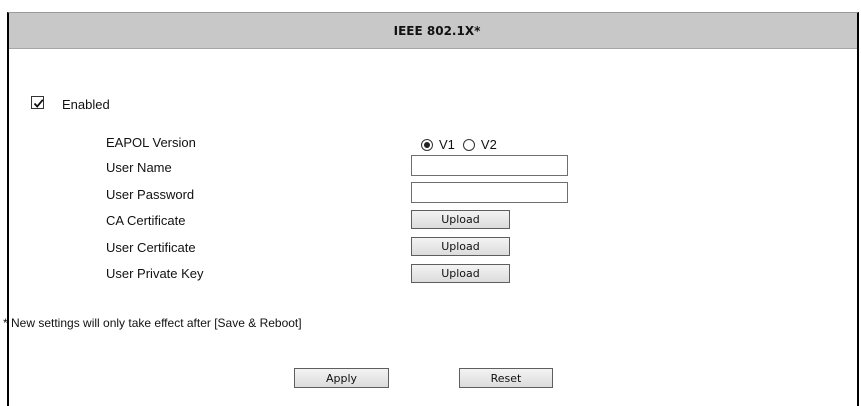 The height and width of the screenshot is (406, 861). I want to click on user-private-key-upload-button: Upload, so click(460, 273).